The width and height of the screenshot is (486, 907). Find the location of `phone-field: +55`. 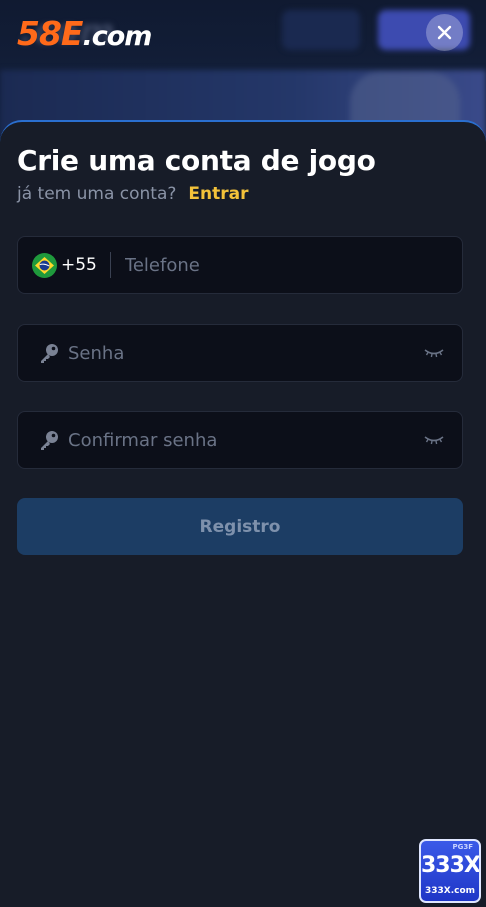

phone-field: +55 is located at coordinates (240, 265).